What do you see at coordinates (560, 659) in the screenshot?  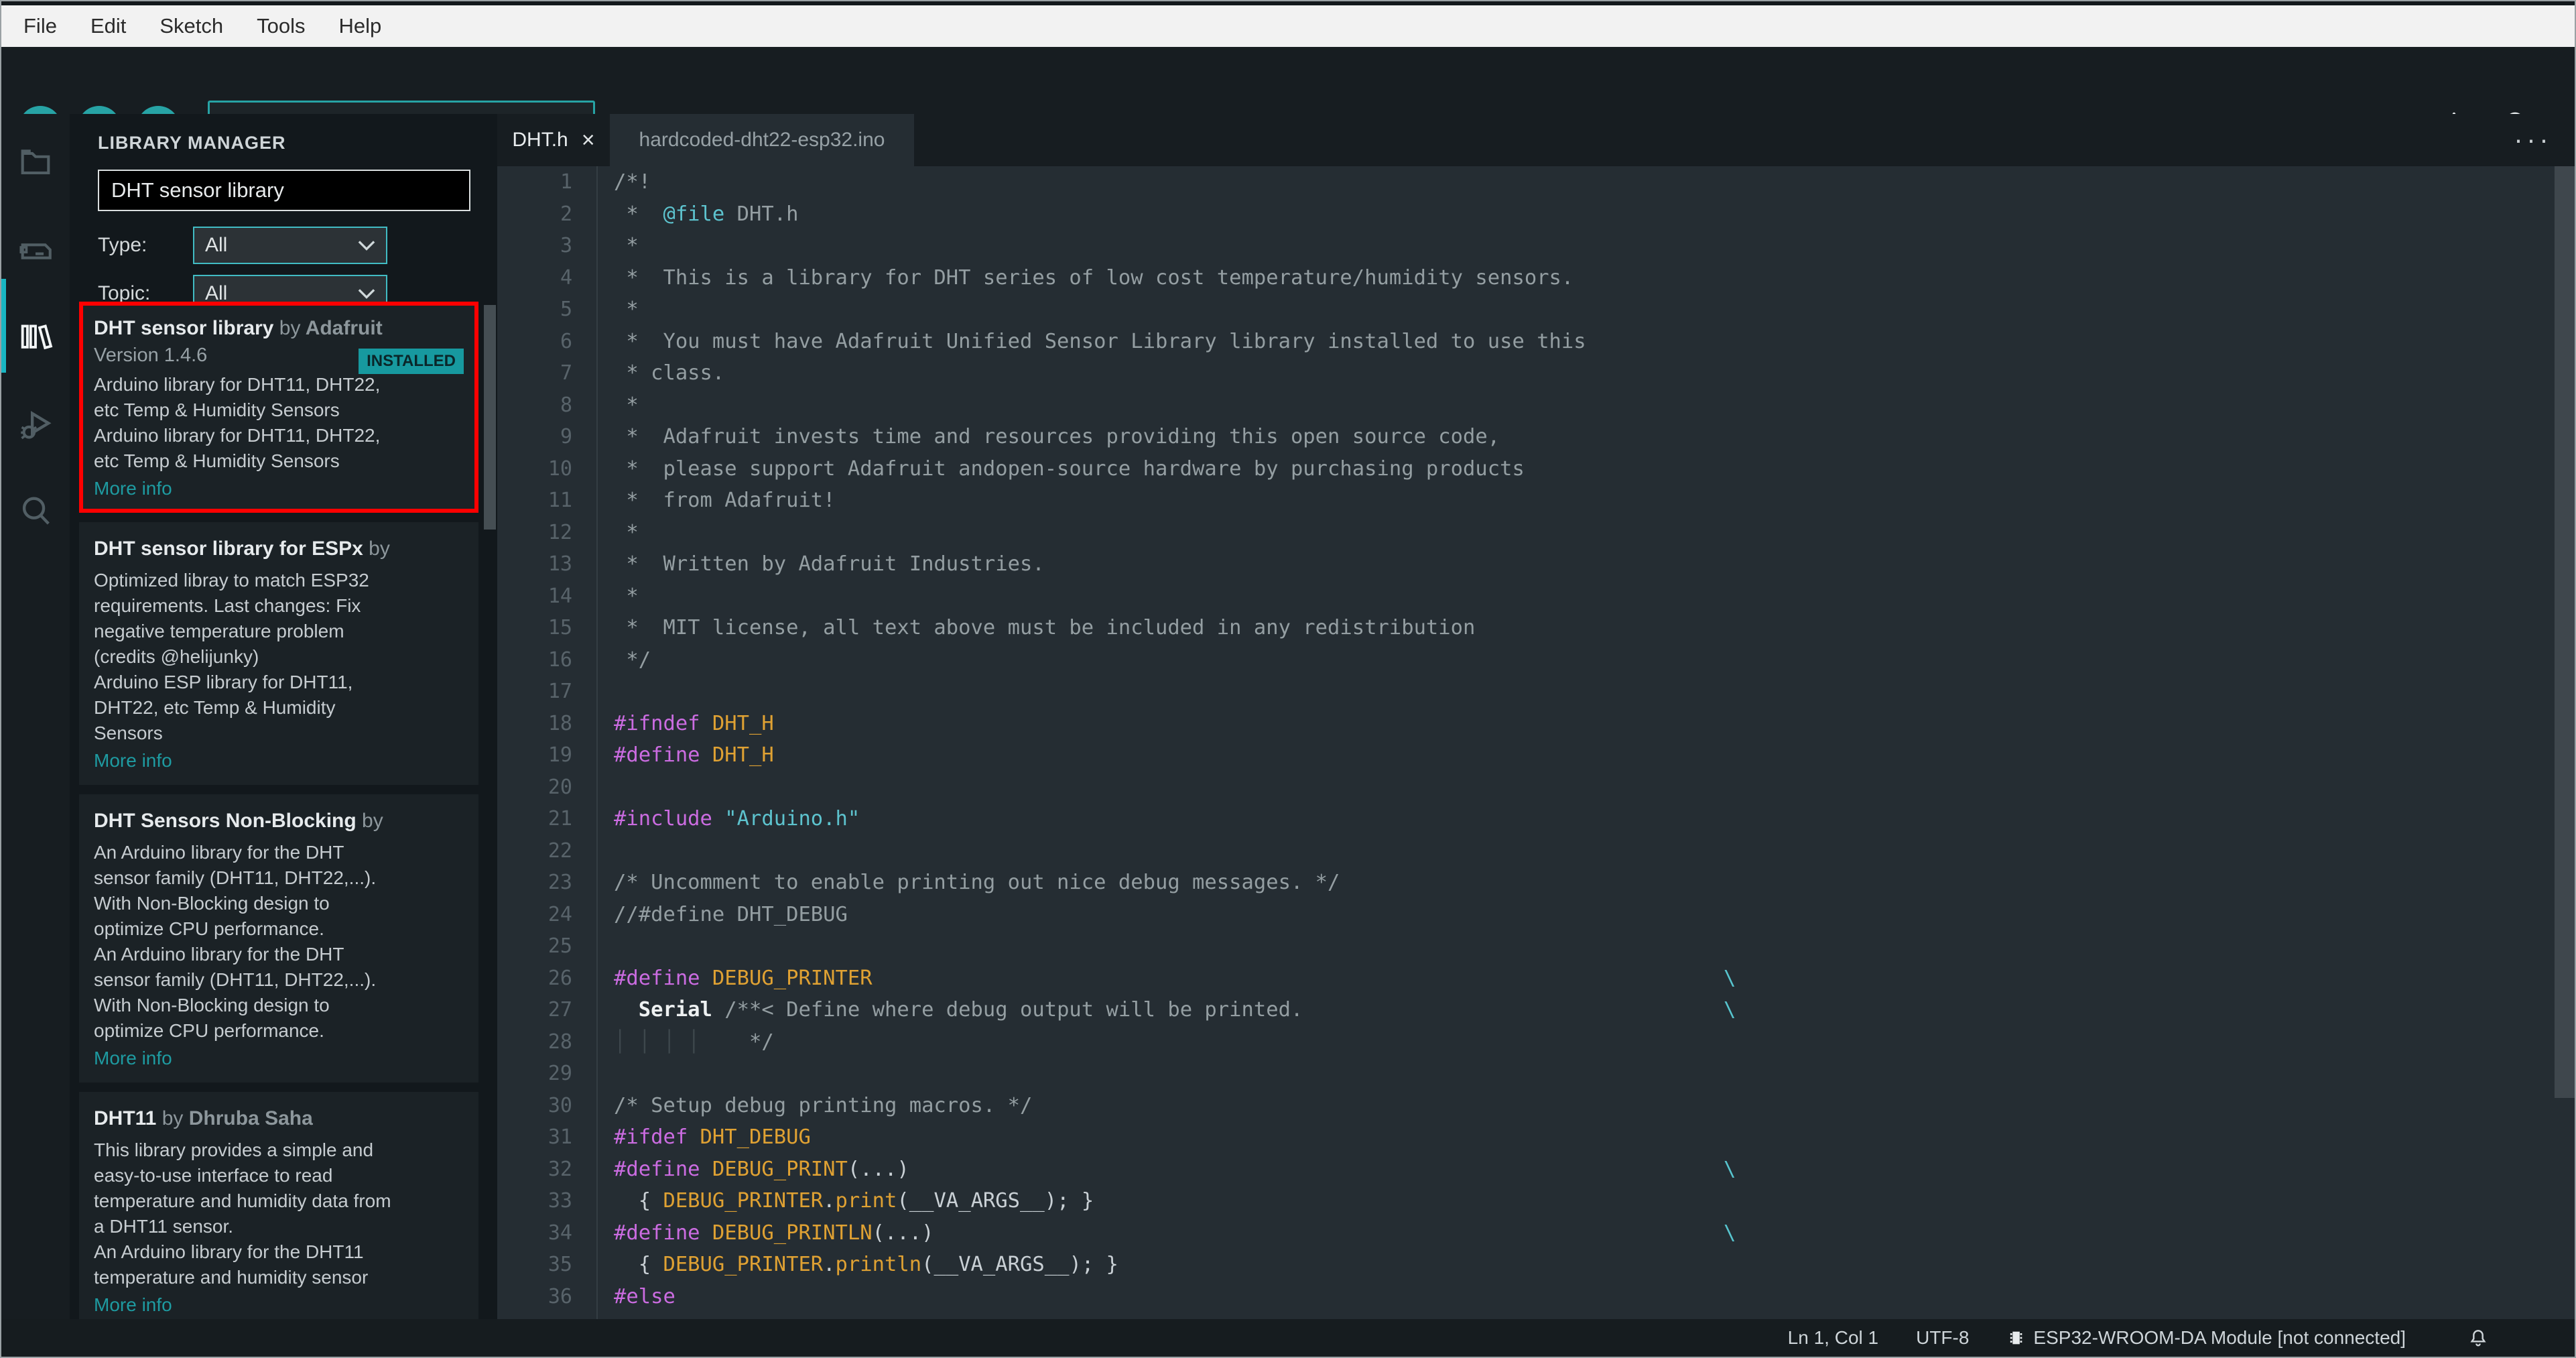 I see `line-number: 16` at bounding box center [560, 659].